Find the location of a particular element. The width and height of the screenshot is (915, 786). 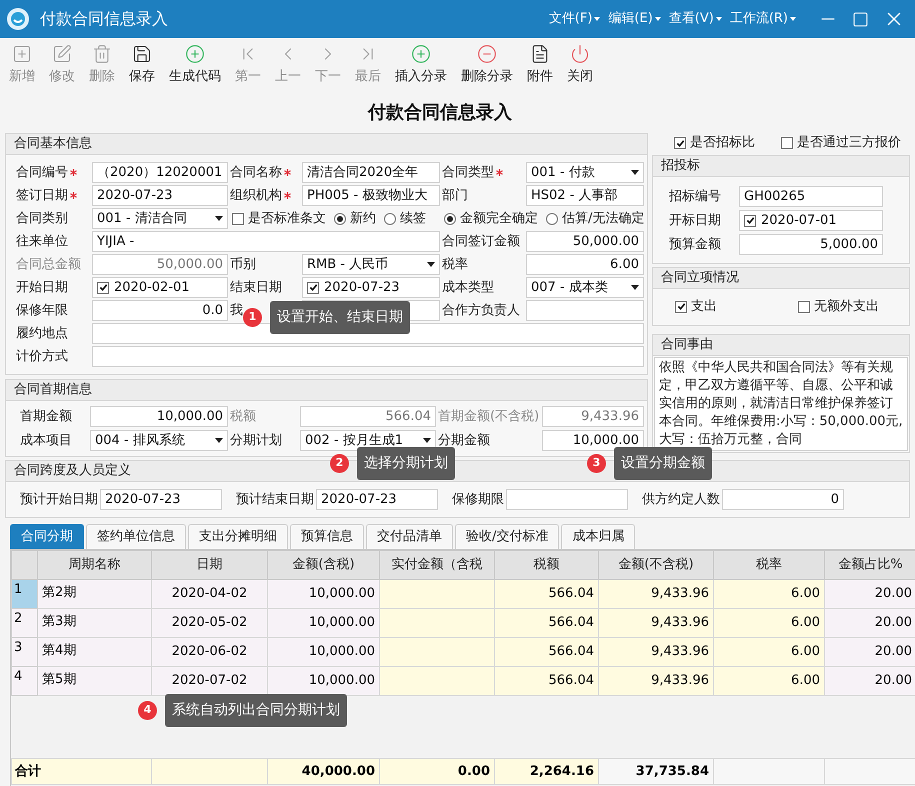

field-label: 成本项目 is located at coordinates (46, 441).